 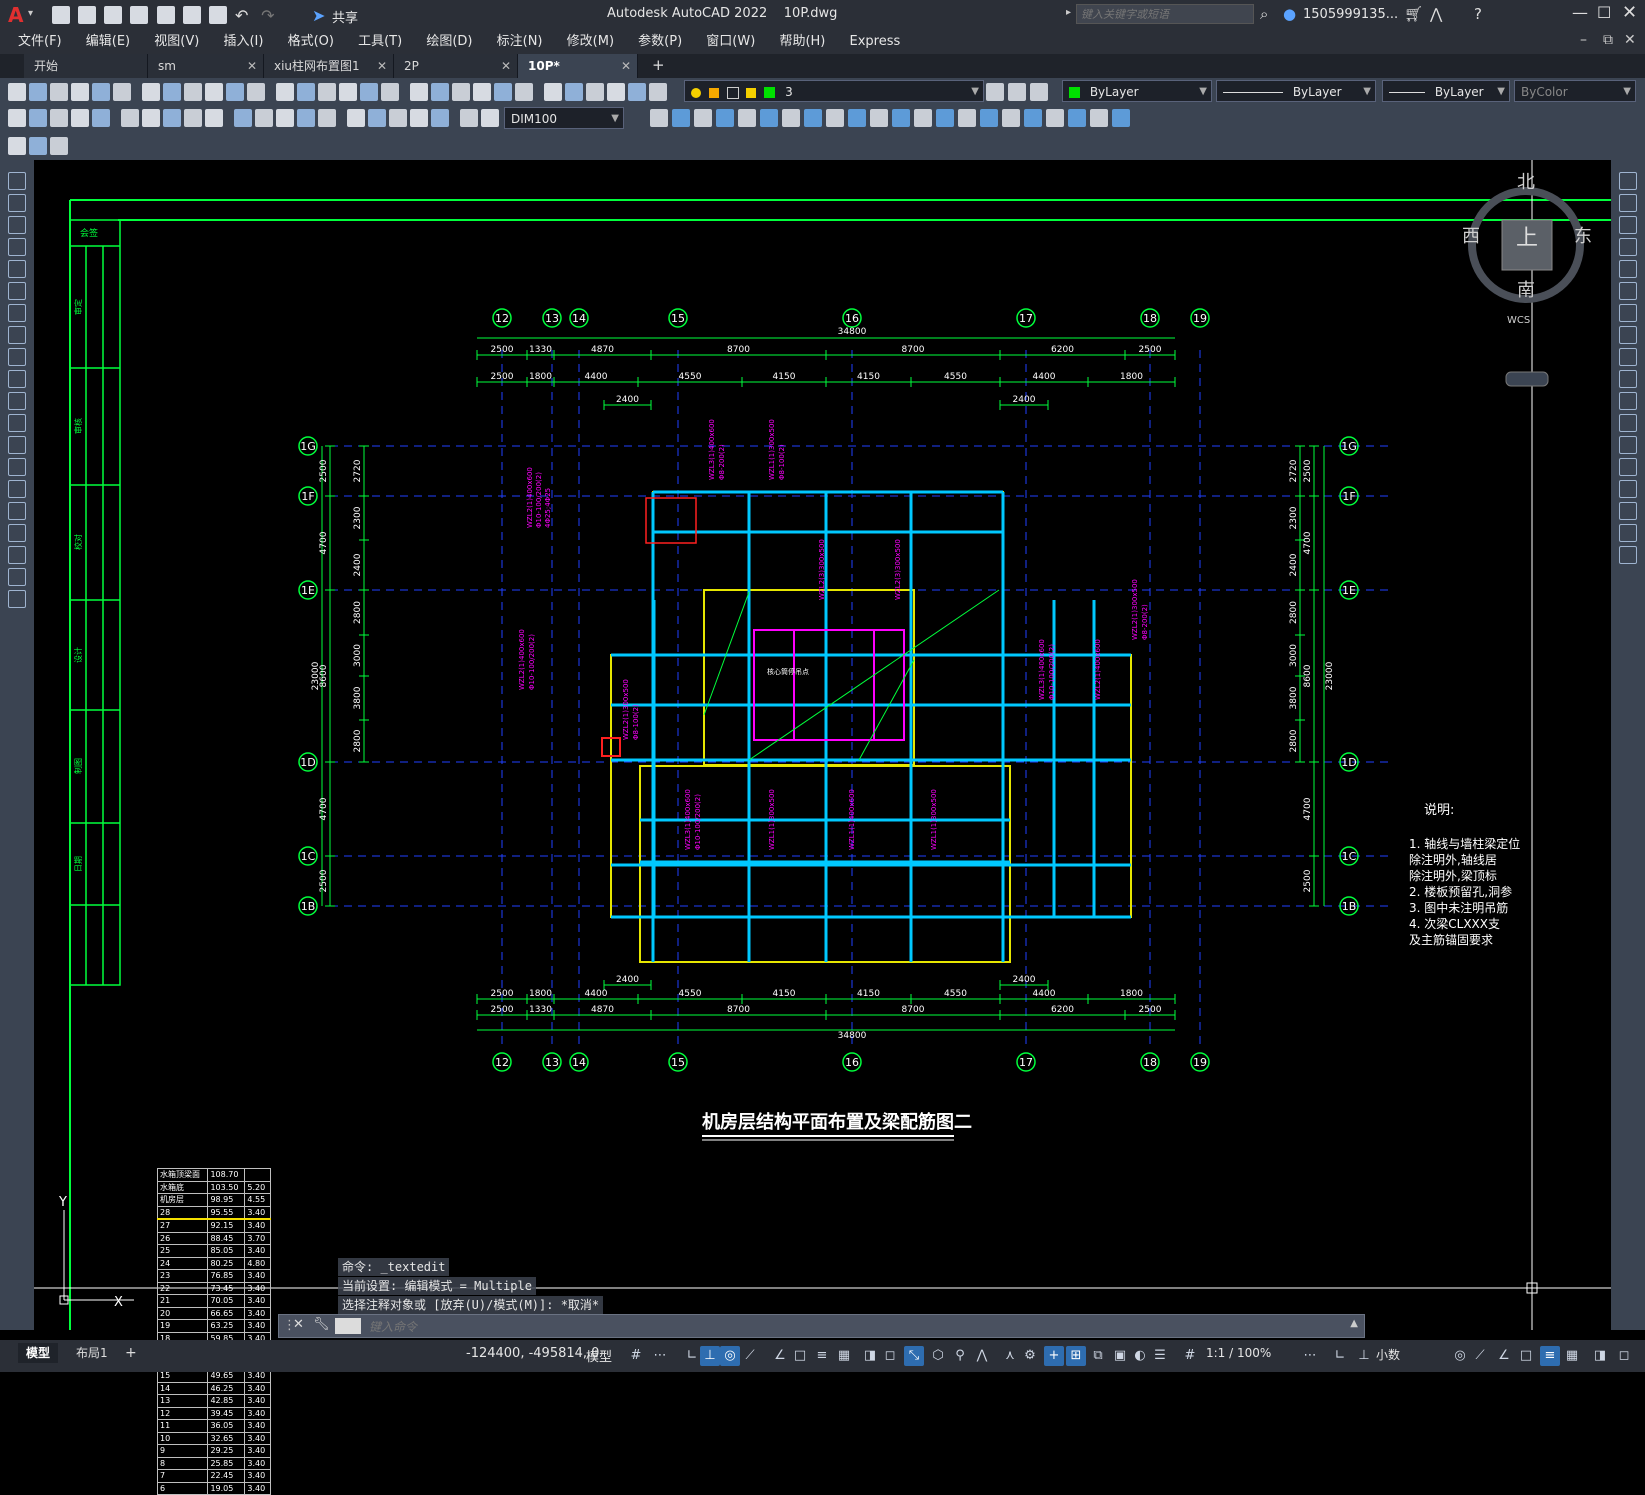 What do you see at coordinates (165, 15) in the screenshot?
I see `open-web-icon` at bounding box center [165, 15].